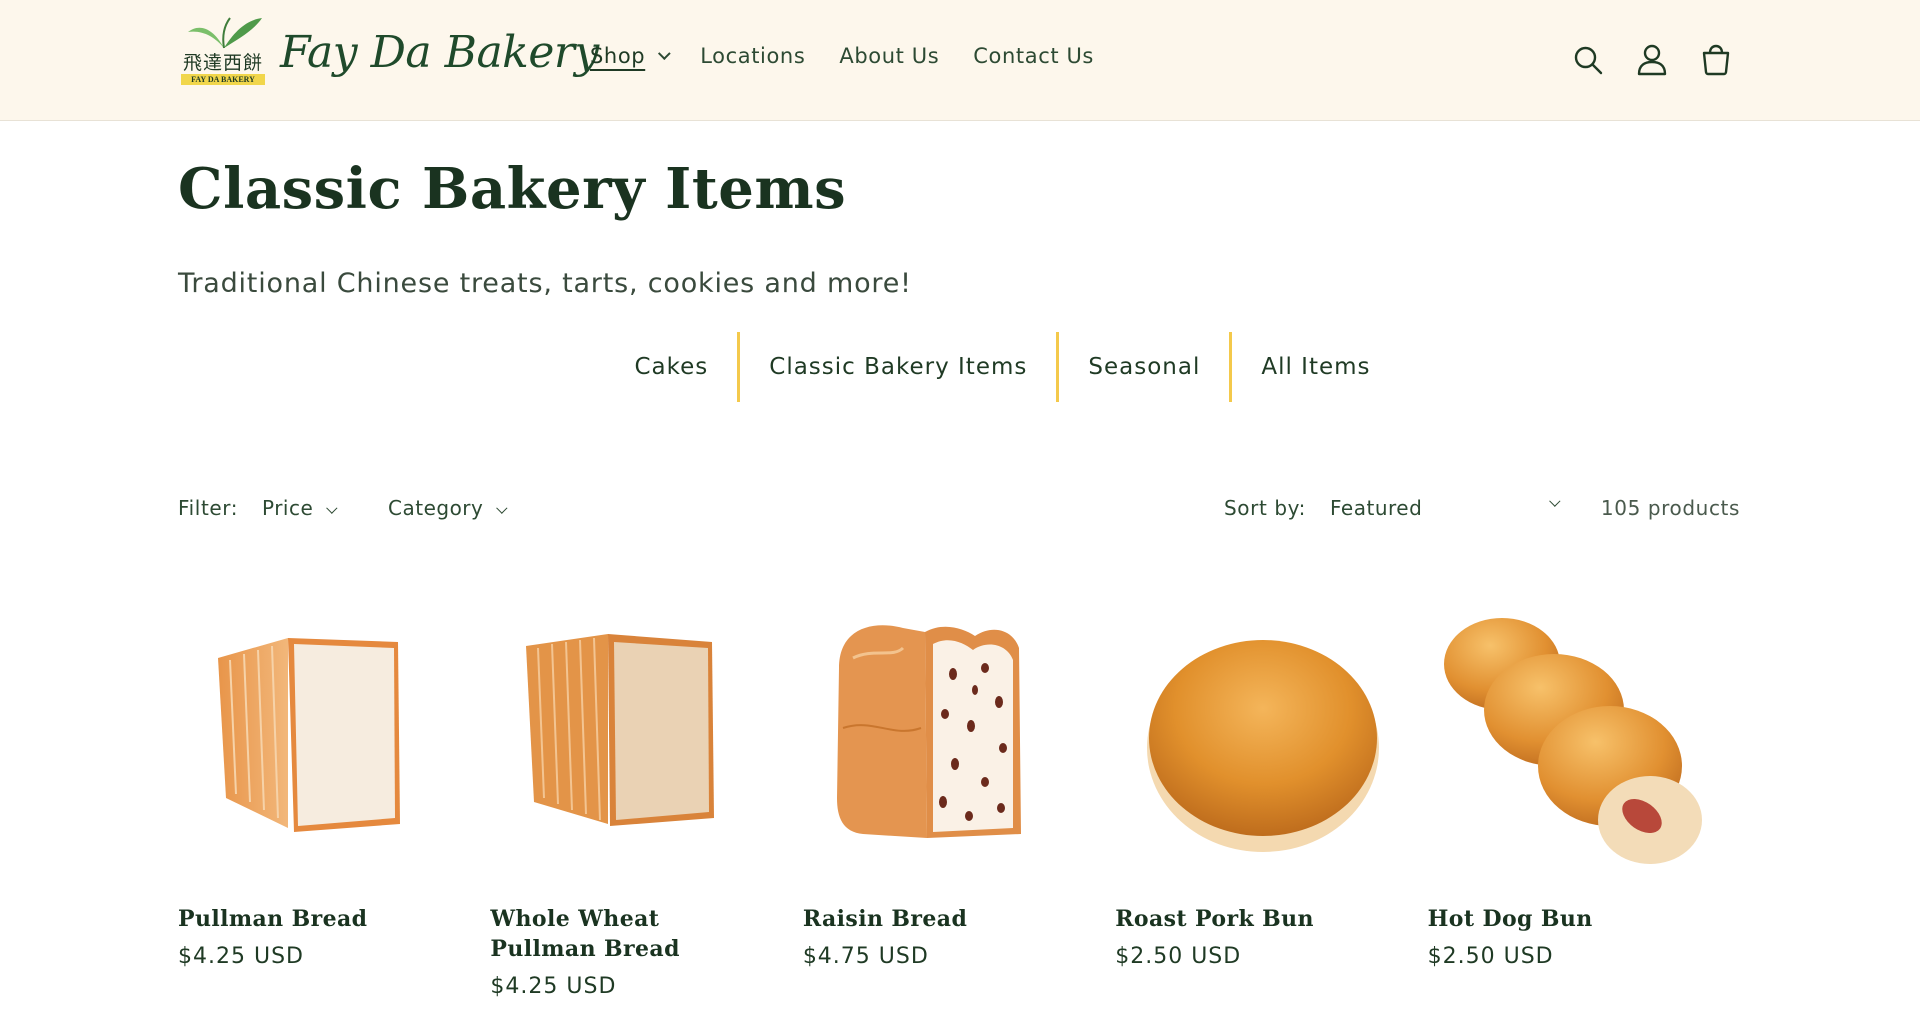 Image resolution: width=1920 pixels, height=1020 pixels. I want to click on page-title: Classic Bakery Items, so click(512, 189).